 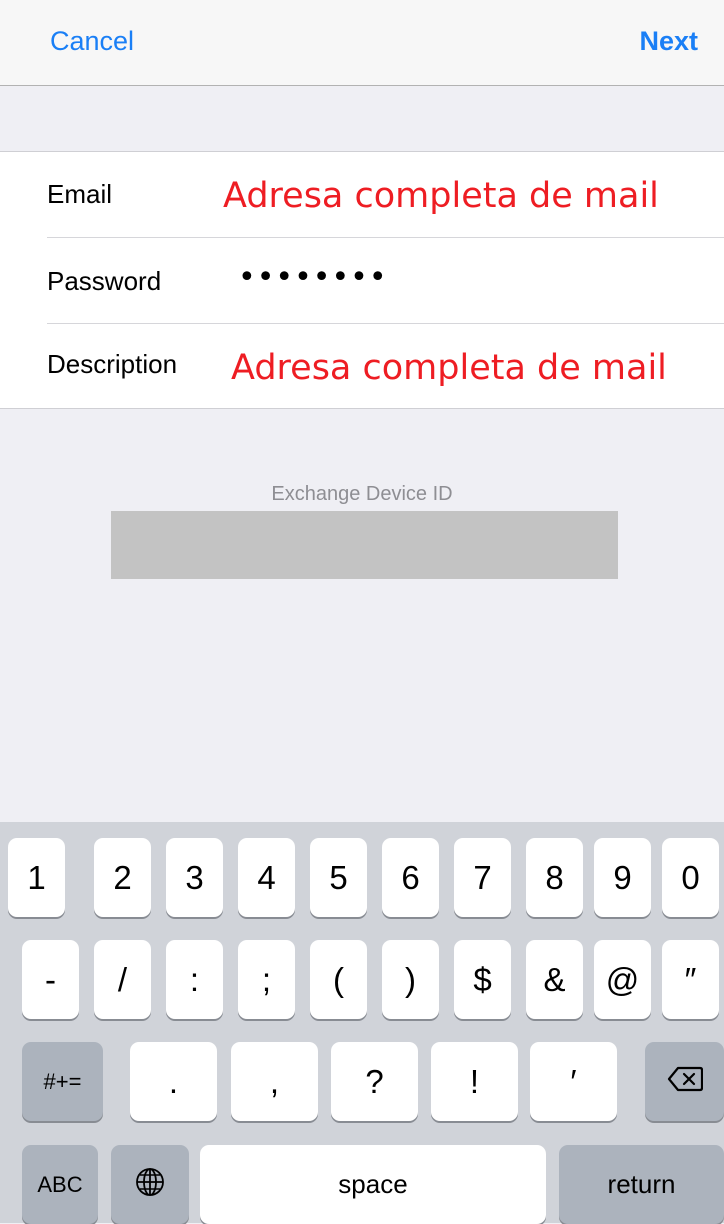 I want to click on key-hyphen: -, so click(x=50, y=979).